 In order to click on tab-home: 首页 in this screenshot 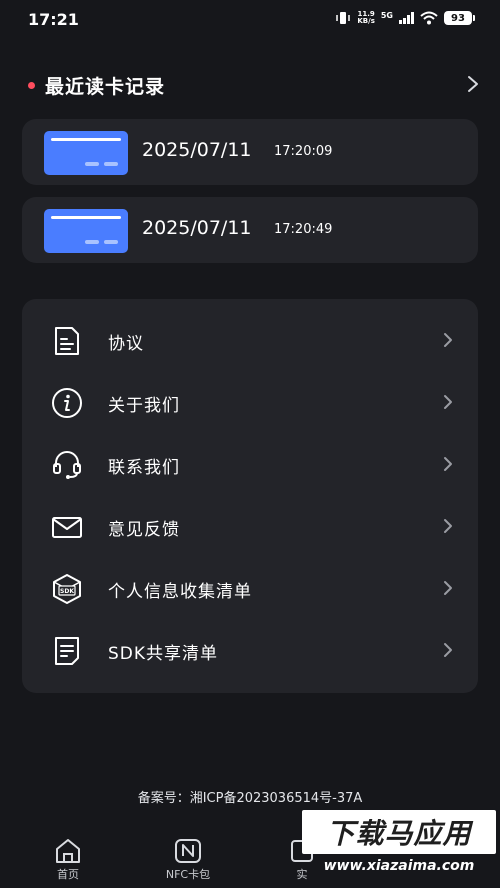, I will do `click(68, 860)`.